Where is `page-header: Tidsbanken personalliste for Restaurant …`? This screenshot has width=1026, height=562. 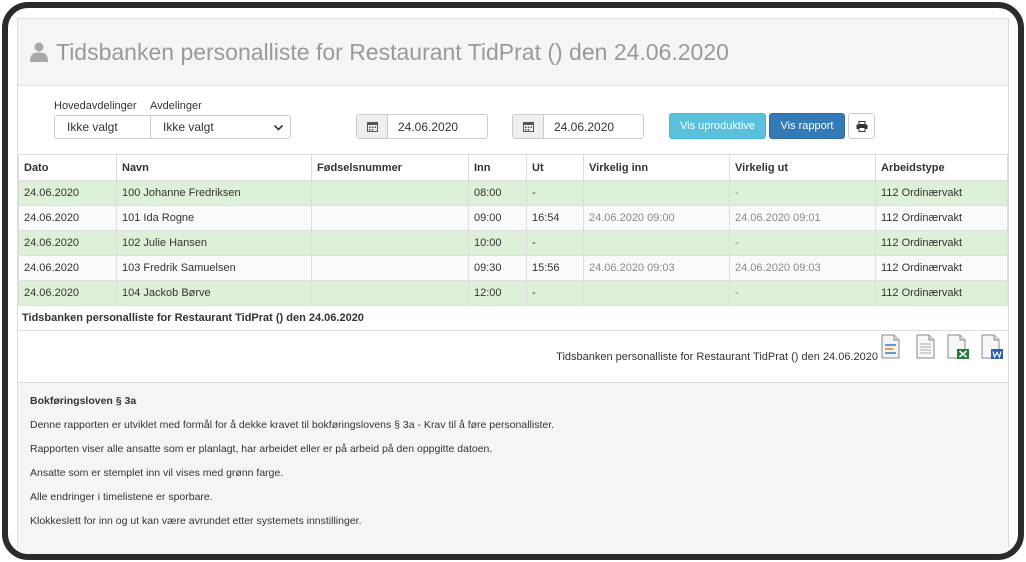 page-header: Tidsbanken personalliste for Restaurant … is located at coordinates (513, 52).